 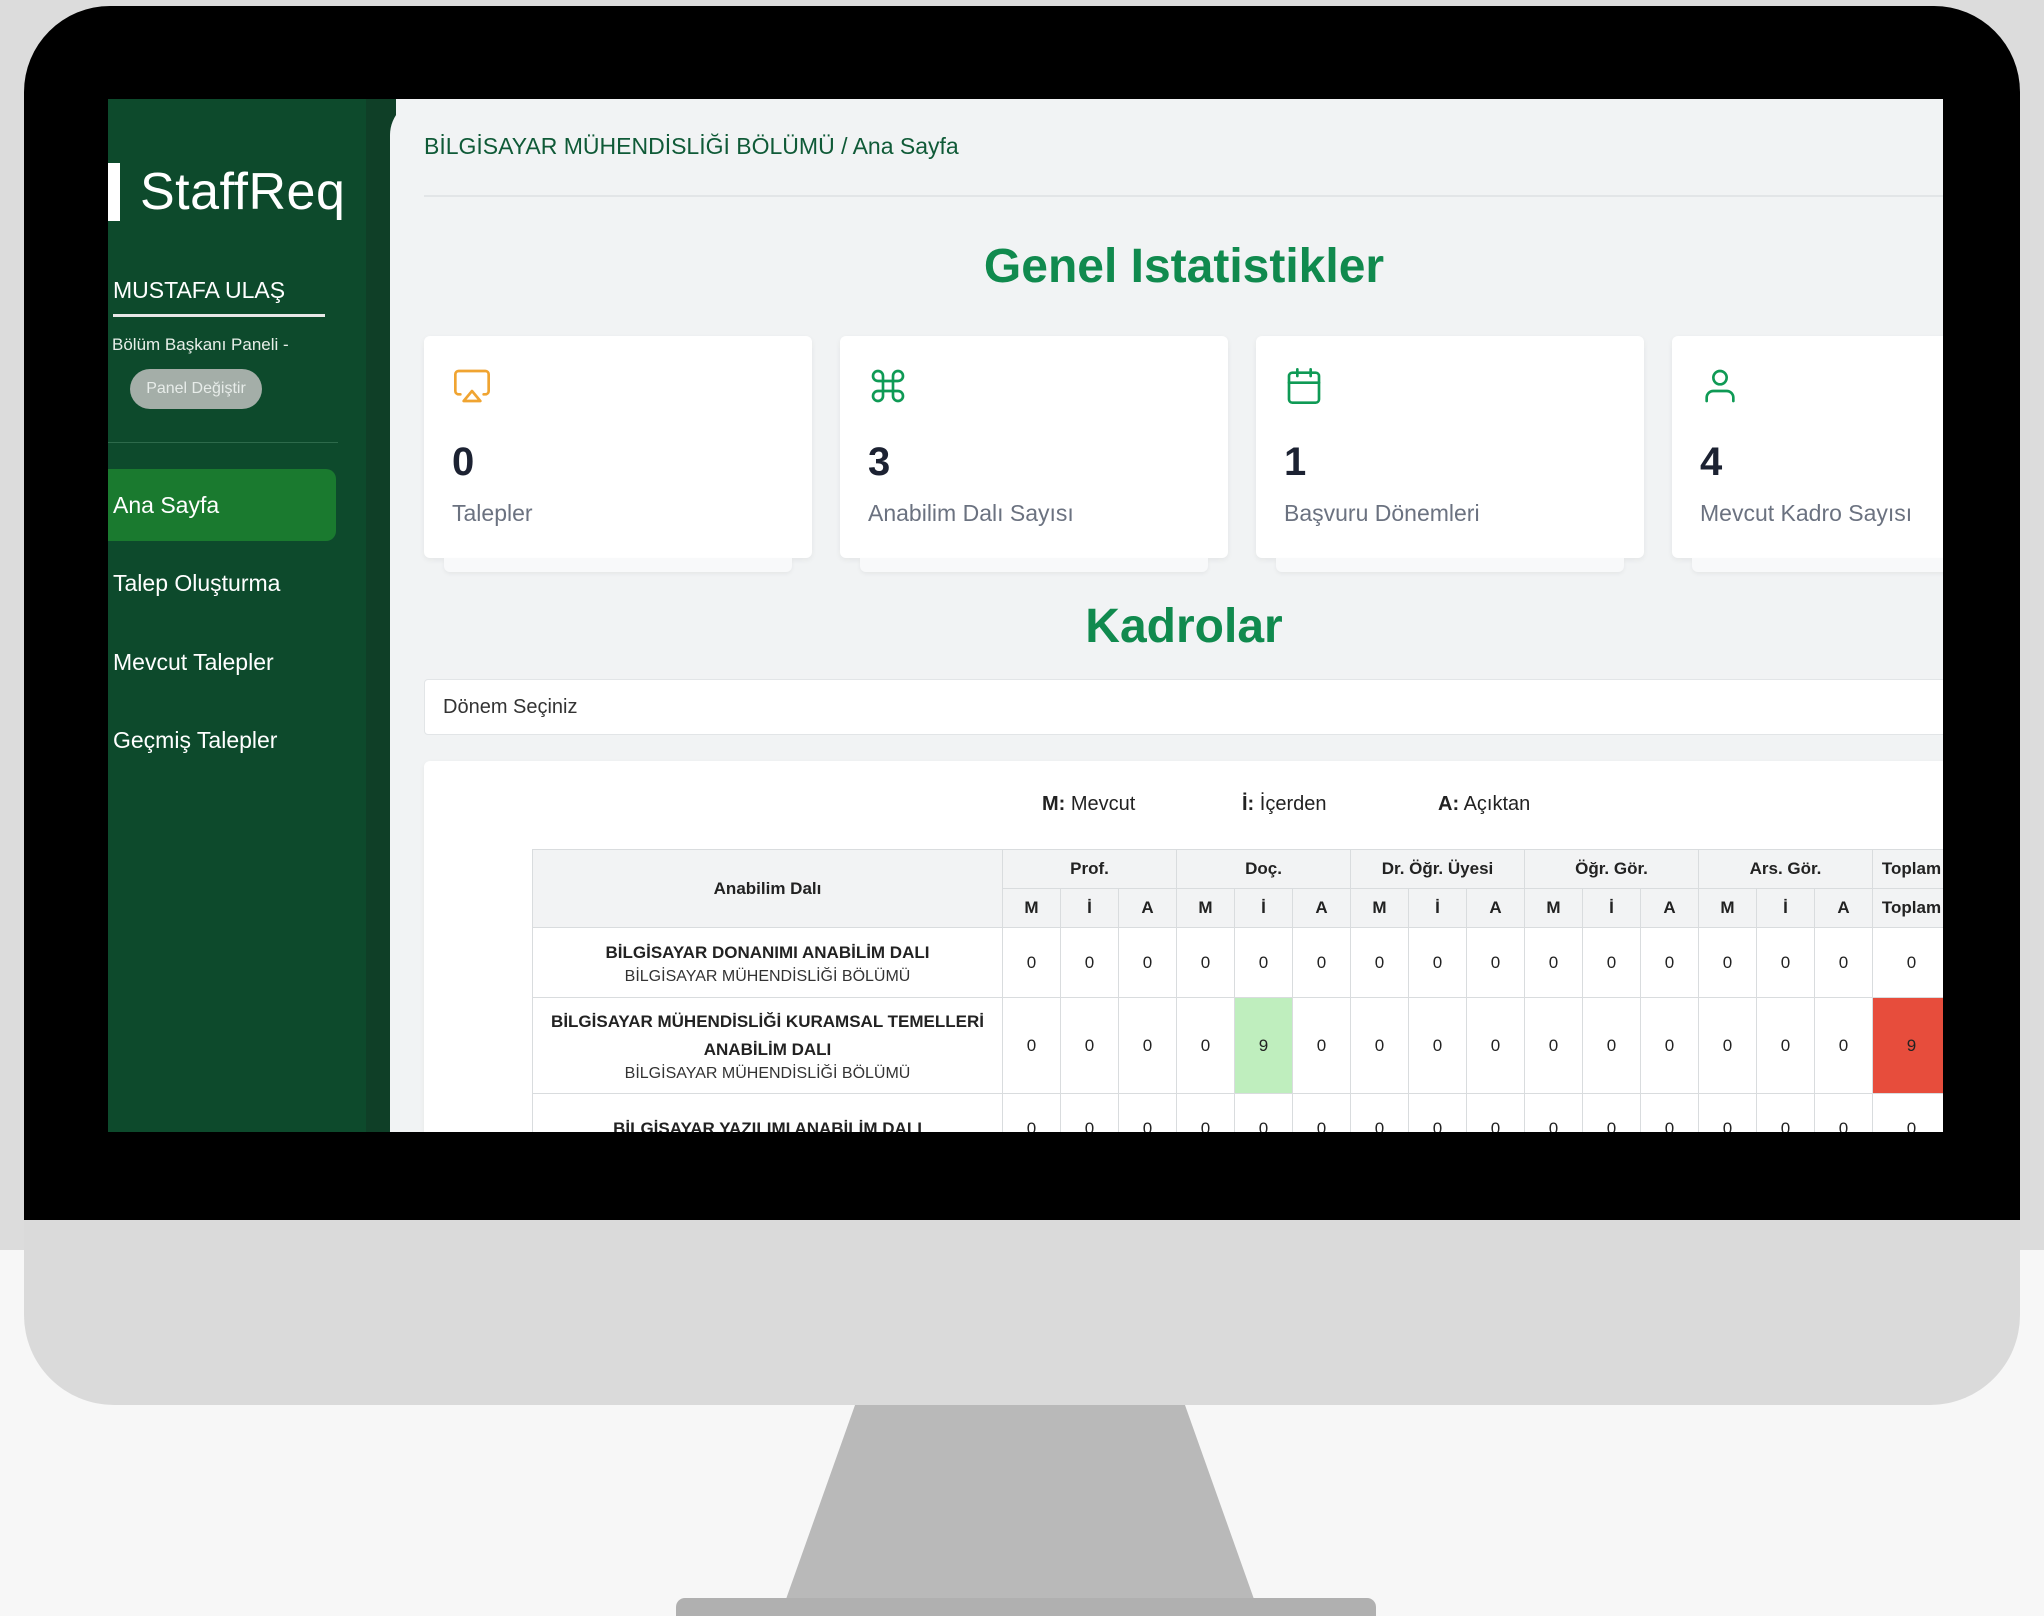 I want to click on sidebar-item-label: Talep Oluşturma, so click(x=197, y=582).